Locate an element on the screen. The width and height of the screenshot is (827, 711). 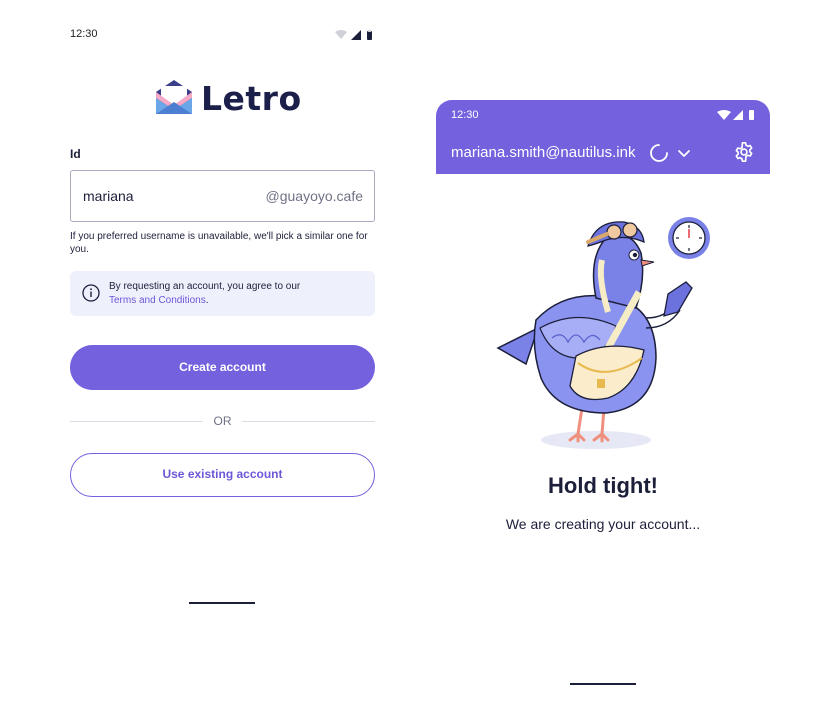
app-bar: 12:30 mariana.smith@nautilus.ink is located at coordinates (603, 137).